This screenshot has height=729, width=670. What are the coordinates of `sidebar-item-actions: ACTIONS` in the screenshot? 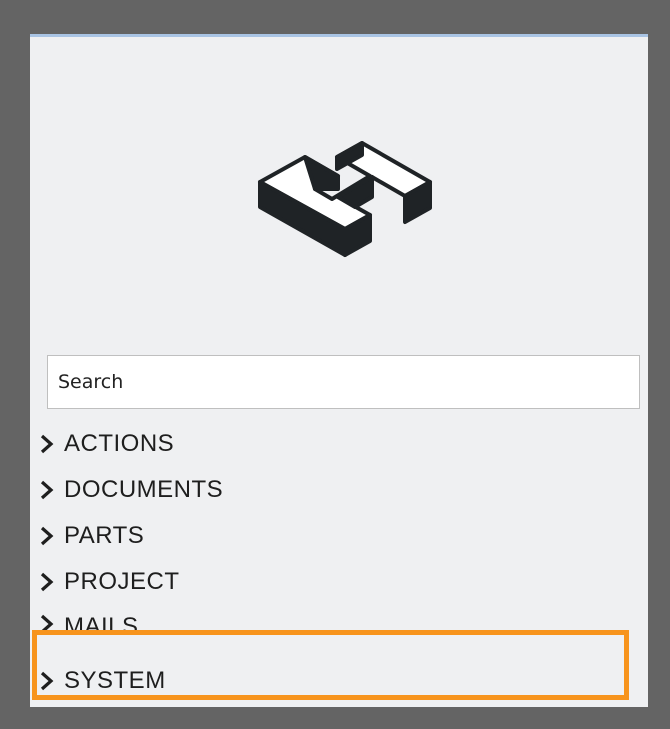 It's located at (339, 444).